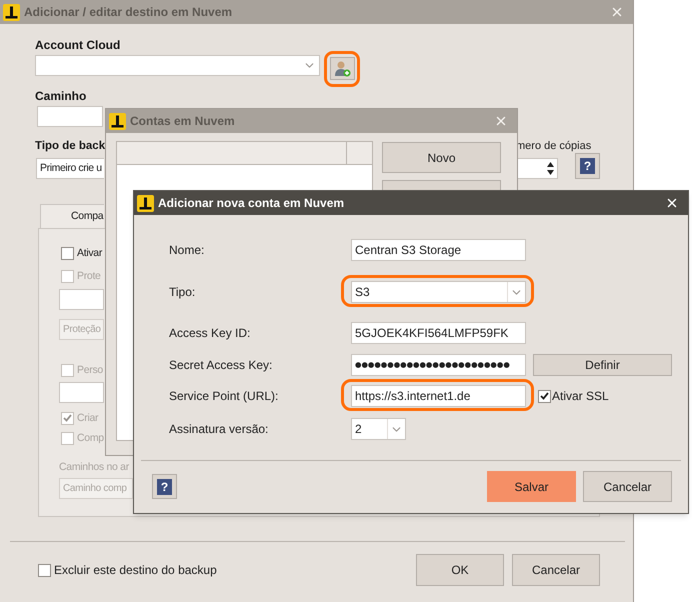  Describe the element at coordinates (602, 365) in the screenshot. I see `define-button: Definir` at that location.